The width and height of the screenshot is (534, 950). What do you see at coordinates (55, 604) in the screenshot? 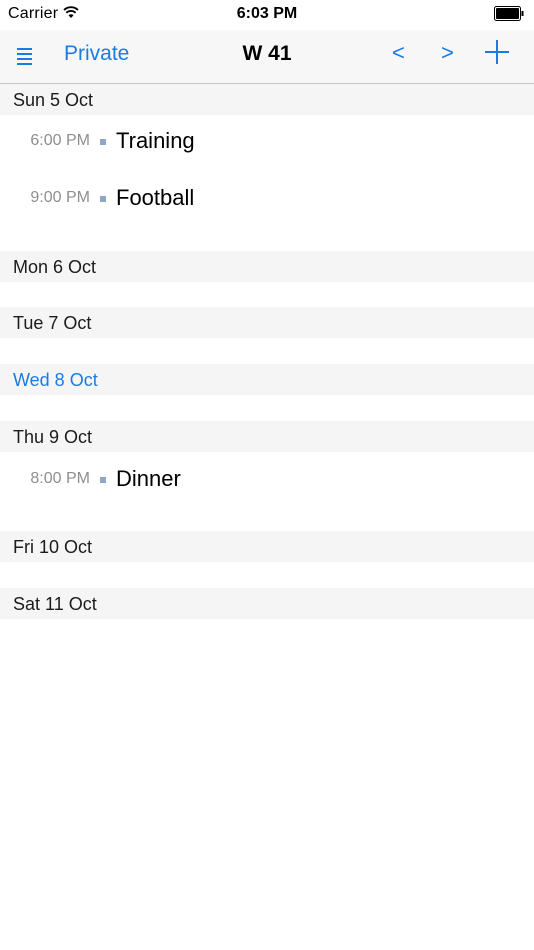
I see `day-label: Sat 11 Oct` at bounding box center [55, 604].